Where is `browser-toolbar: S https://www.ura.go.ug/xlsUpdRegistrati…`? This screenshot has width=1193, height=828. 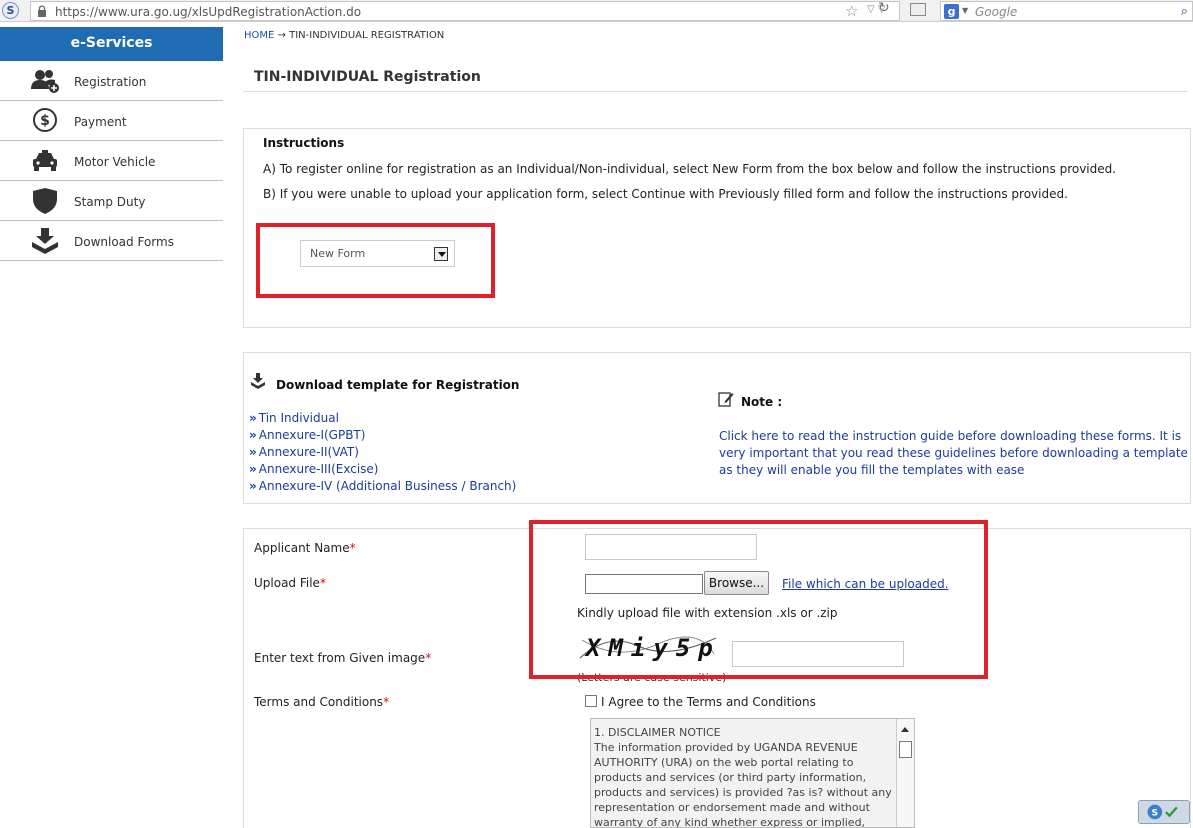
browser-toolbar: S https://www.ura.go.ug/xlsUpdRegistrati… is located at coordinates (596, 11).